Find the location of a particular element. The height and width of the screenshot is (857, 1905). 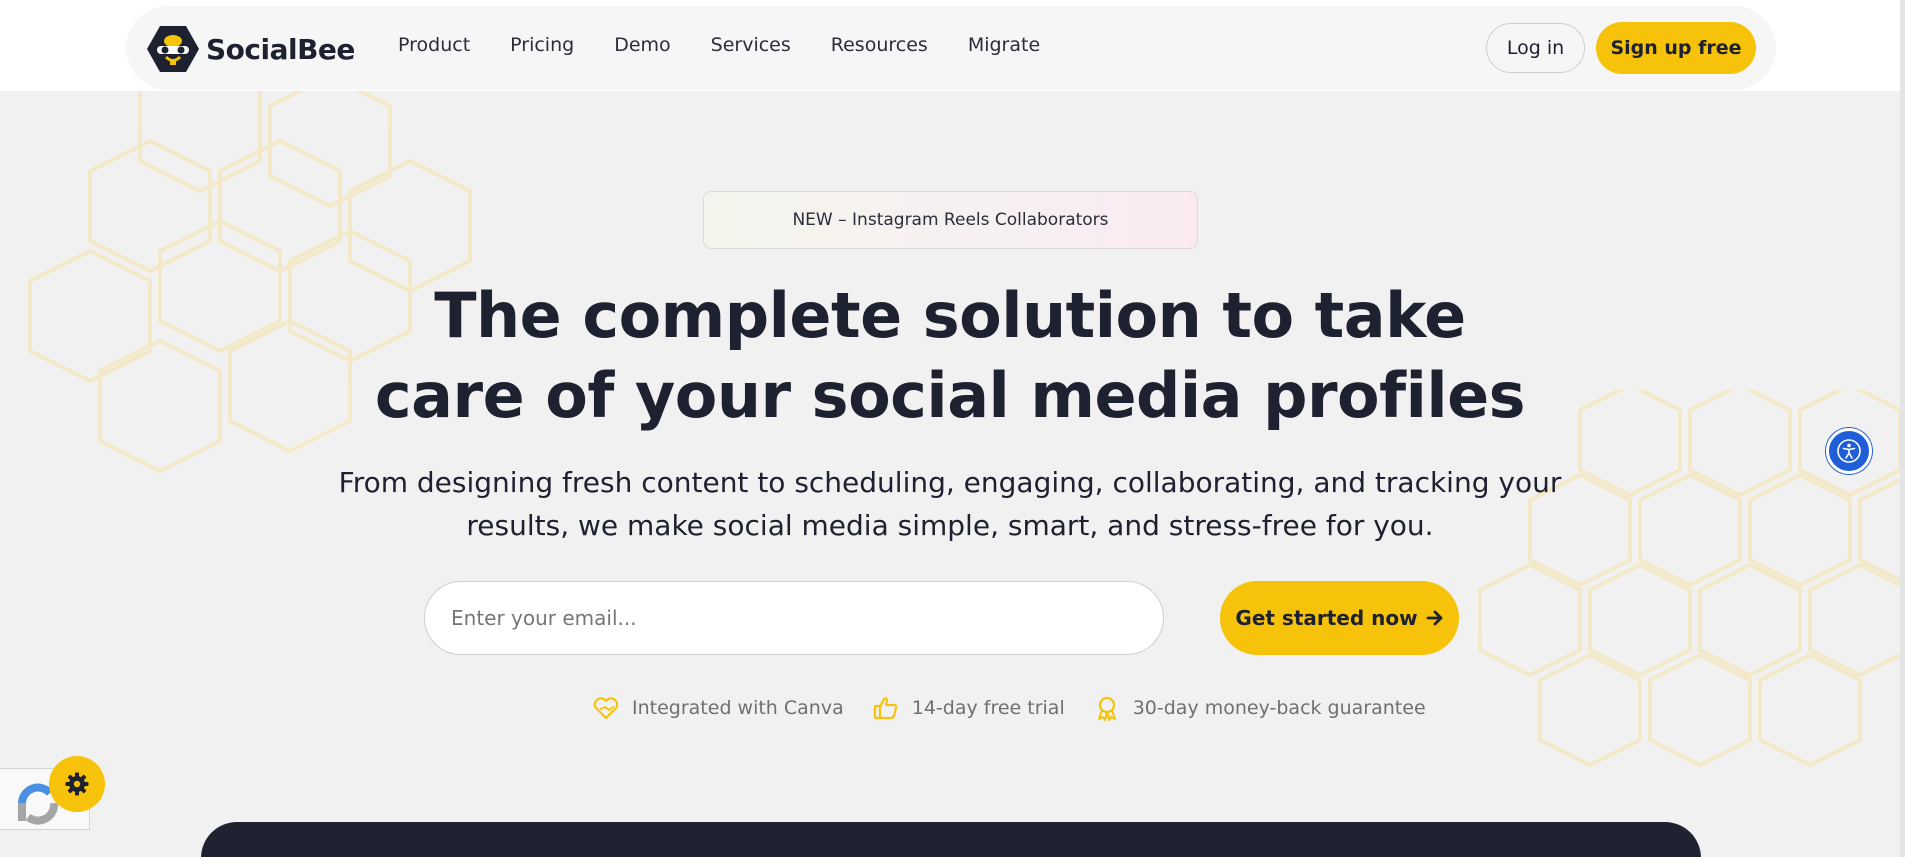

cookie-settings-button is located at coordinates (77, 784).